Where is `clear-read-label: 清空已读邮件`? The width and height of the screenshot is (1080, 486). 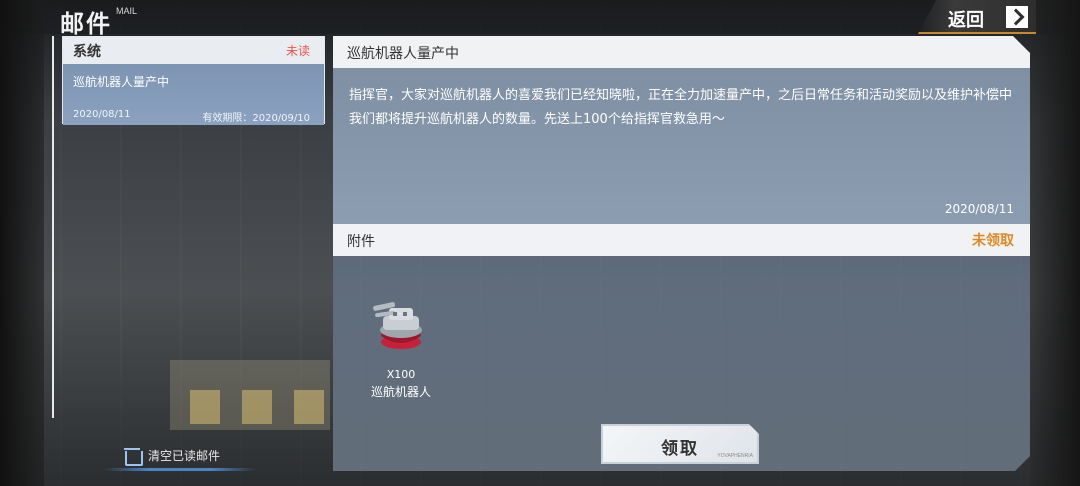
clear-read-label: 清空已读邮件 is located at coordinates (184, 455).